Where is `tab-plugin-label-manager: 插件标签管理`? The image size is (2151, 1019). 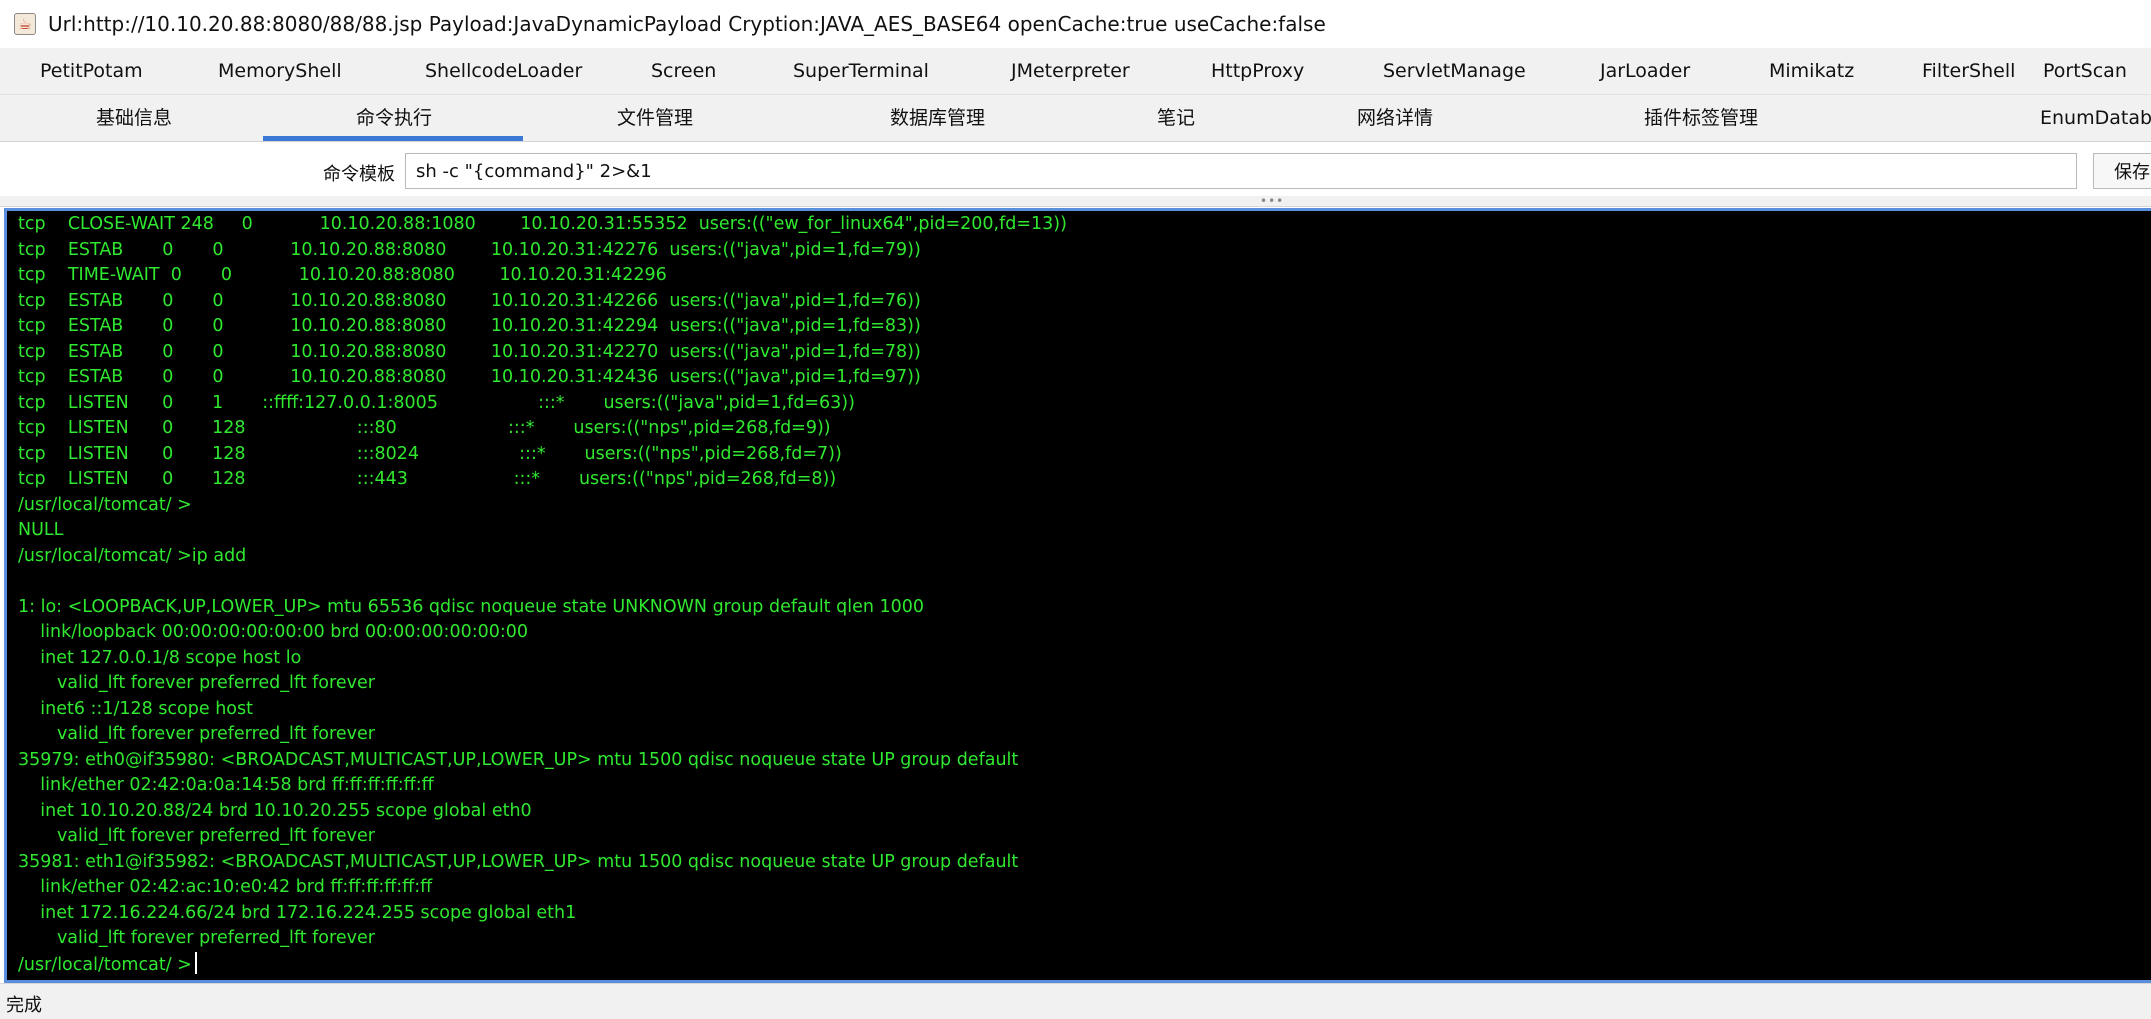
tab-plugin-label-manager: 插件标签管理 is located at coordinates (1701, 118).